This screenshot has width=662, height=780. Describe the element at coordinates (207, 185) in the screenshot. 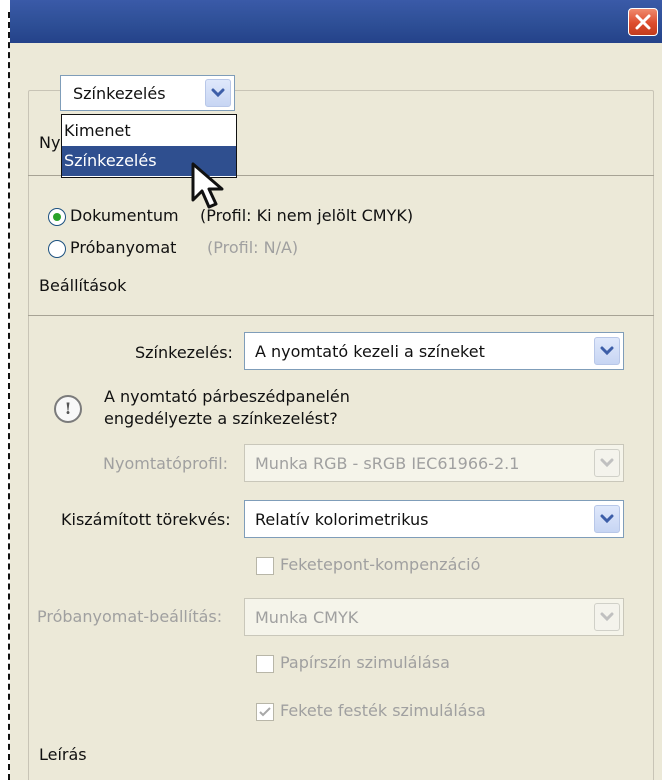

I see `mouse-pointer-icon` at that location.